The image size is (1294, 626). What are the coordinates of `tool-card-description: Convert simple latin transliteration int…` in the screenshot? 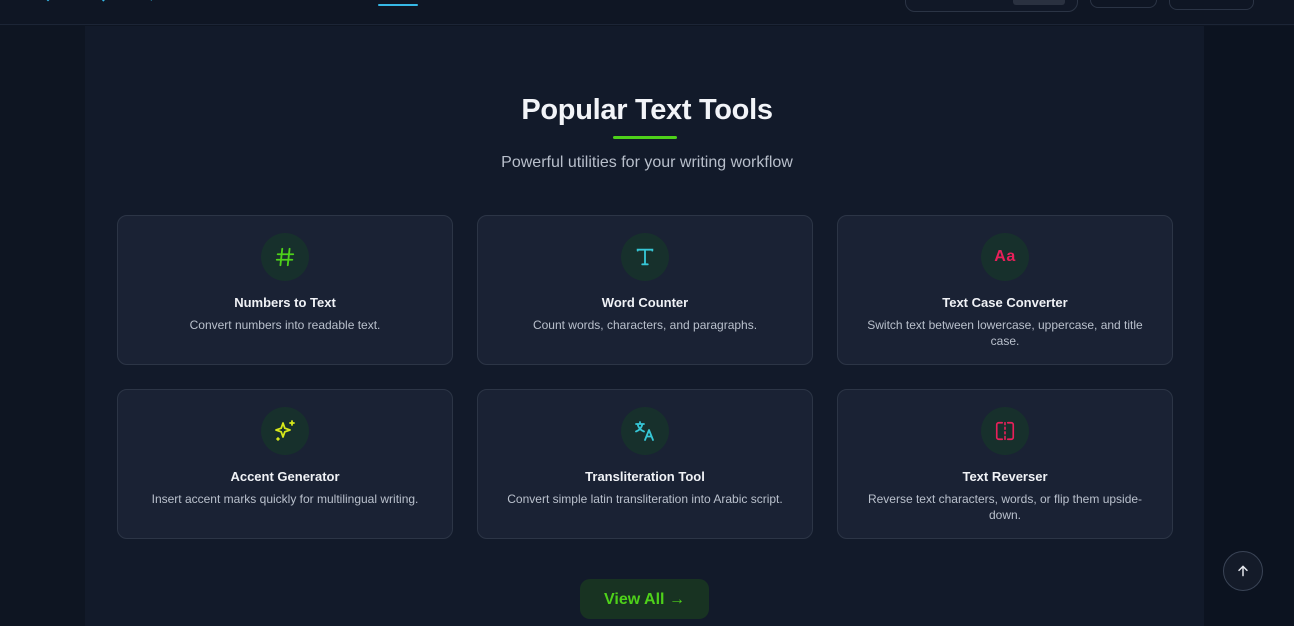 It's located at (645, 499).